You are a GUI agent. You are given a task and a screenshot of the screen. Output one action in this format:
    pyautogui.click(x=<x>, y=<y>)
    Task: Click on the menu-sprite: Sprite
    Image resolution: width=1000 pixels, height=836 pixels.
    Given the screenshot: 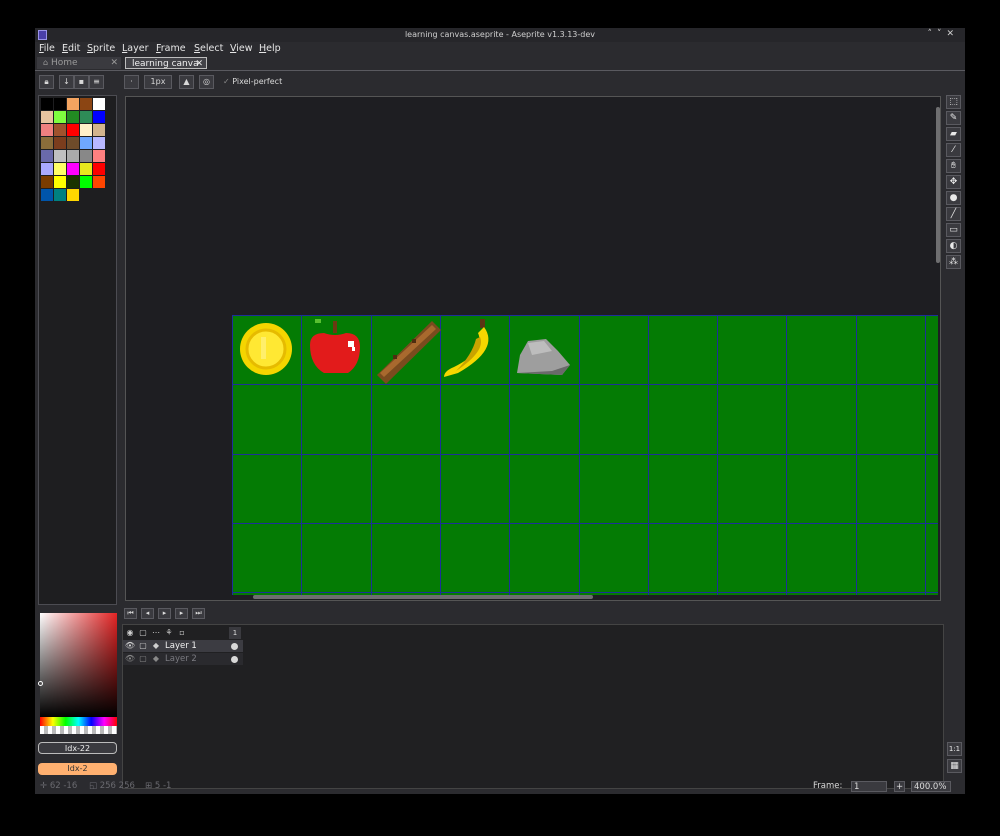 What is the action you would take?
    pyautogui.click(x=101, y=48)
    